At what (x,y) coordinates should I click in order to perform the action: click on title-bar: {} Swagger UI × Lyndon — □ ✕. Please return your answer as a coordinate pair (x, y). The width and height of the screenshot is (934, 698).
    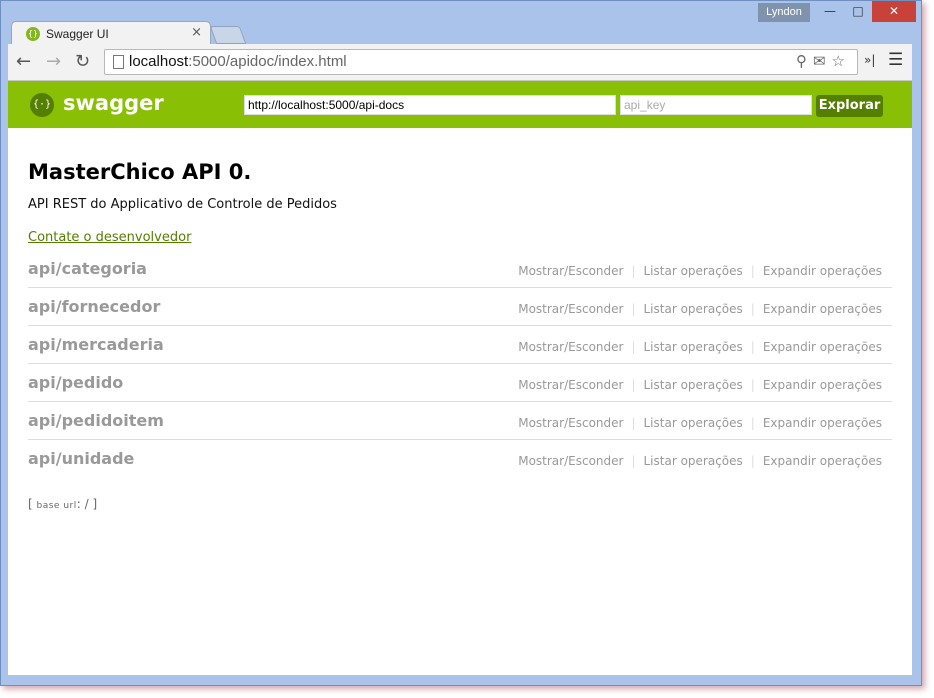
    Looking at the image, I should click on (461, 23).